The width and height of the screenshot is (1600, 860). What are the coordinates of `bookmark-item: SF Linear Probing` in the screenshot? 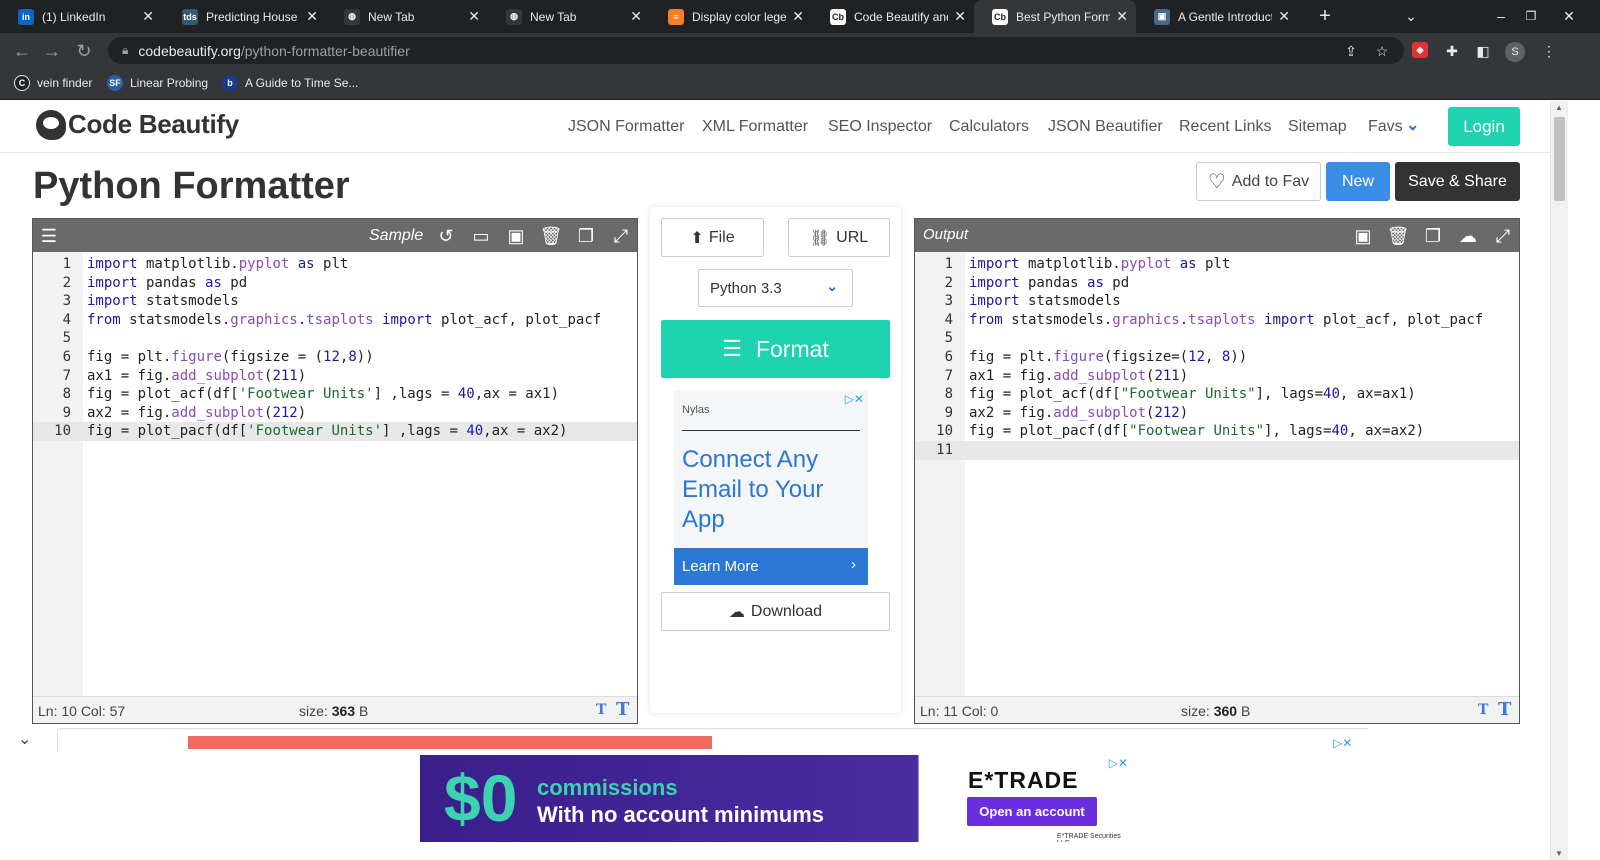 It's located at (157, 83).